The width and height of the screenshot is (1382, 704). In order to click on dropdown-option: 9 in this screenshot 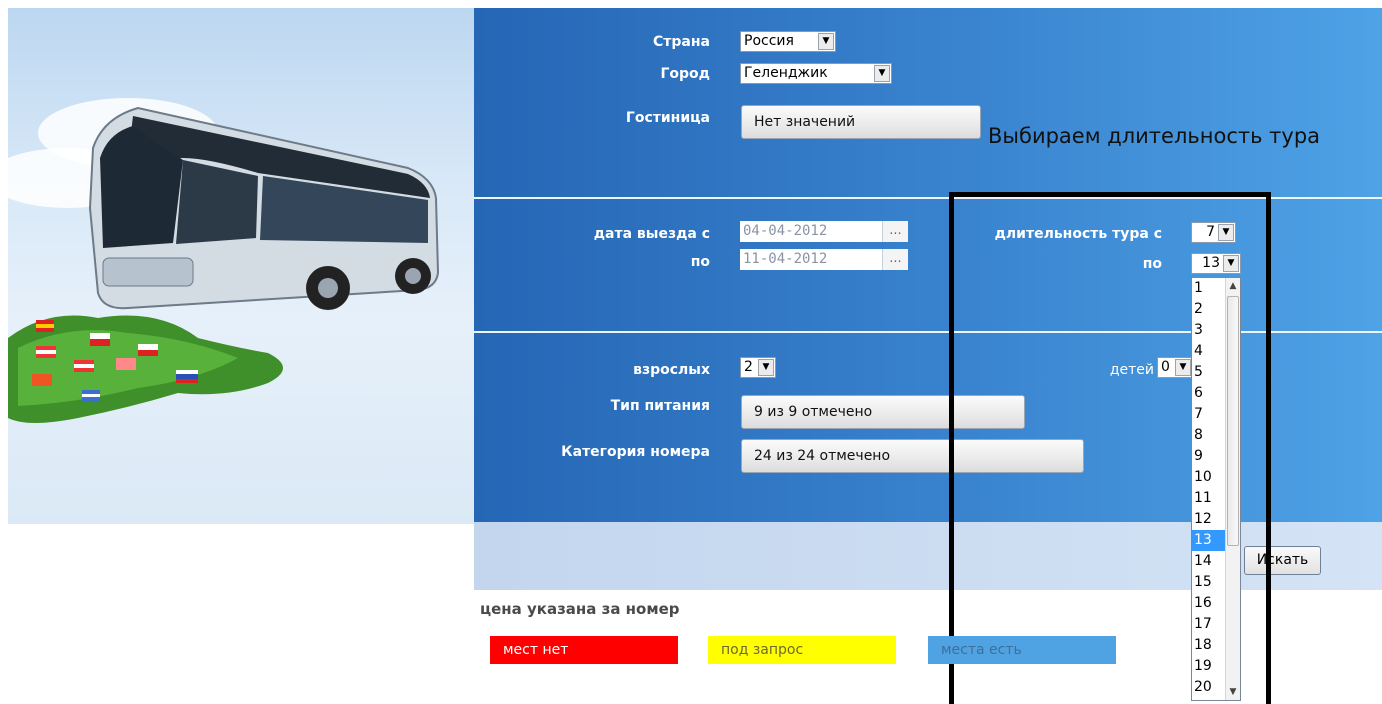, I will do `click(1209, 456)`.